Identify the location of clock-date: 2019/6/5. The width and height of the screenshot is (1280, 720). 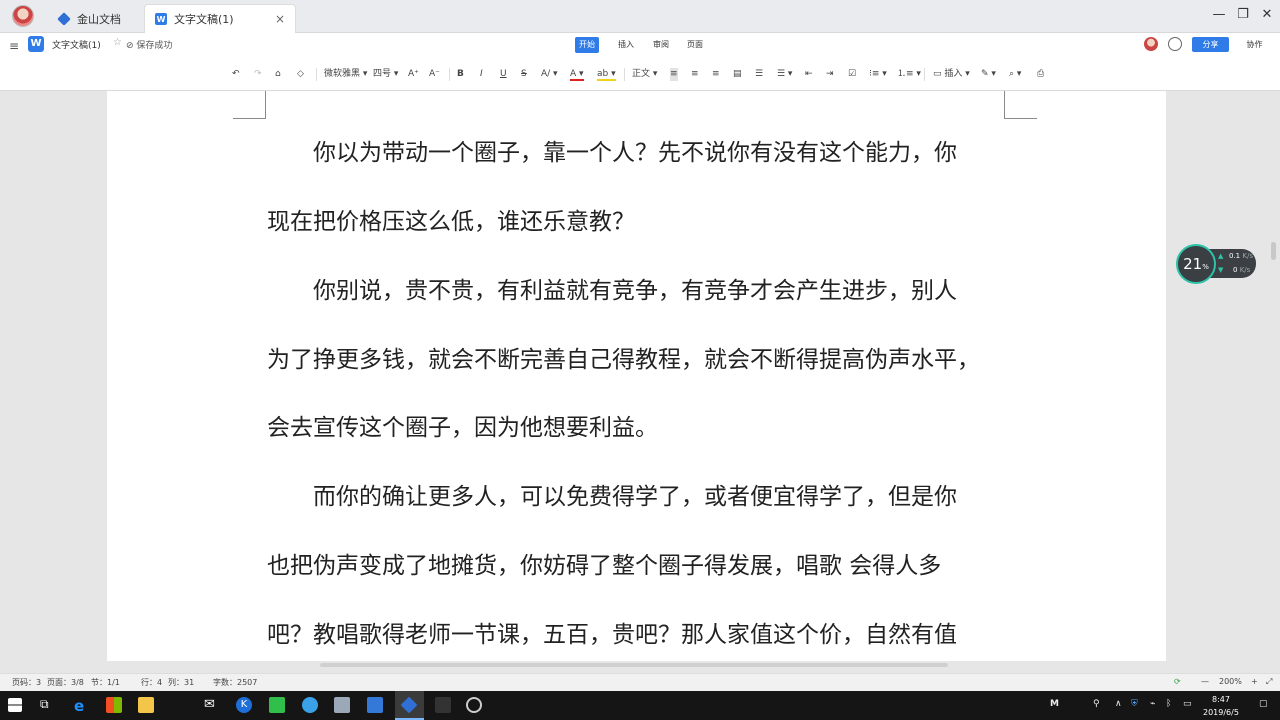
(1221, 712).